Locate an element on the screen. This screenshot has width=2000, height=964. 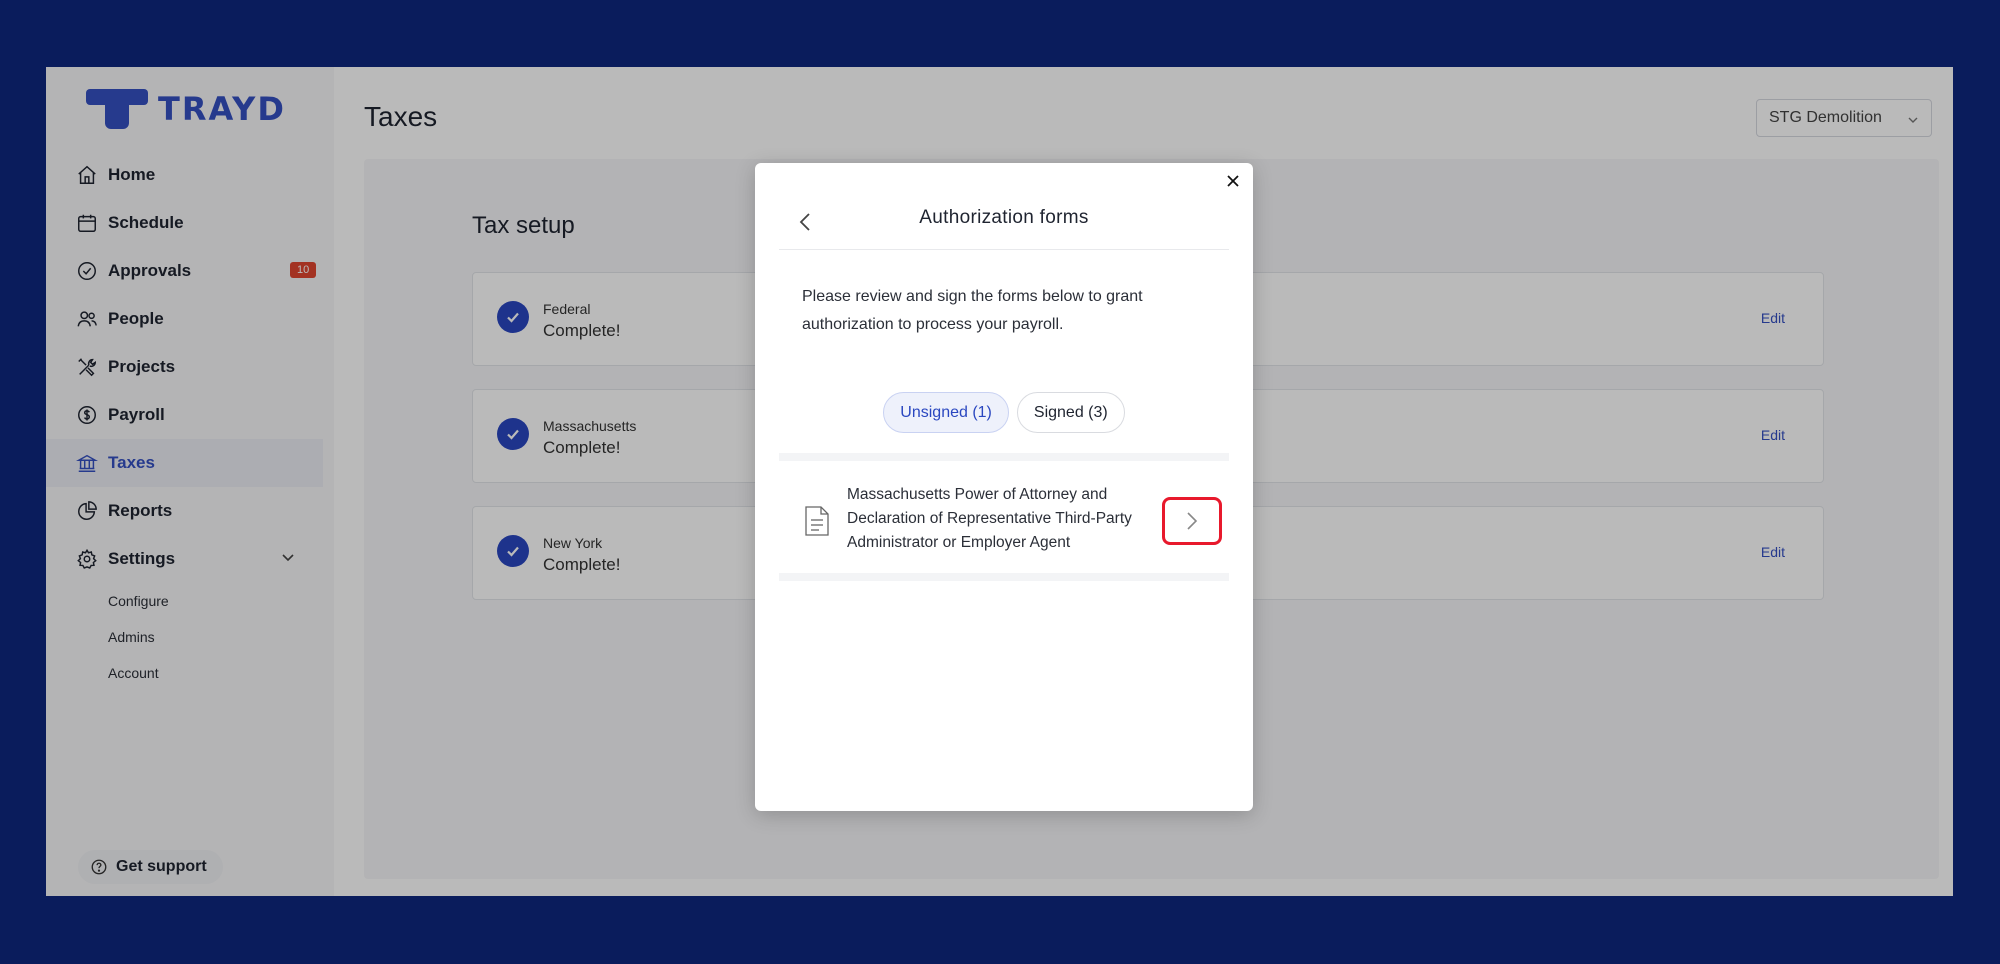
close-icon is located at coordinates (1233, 181).